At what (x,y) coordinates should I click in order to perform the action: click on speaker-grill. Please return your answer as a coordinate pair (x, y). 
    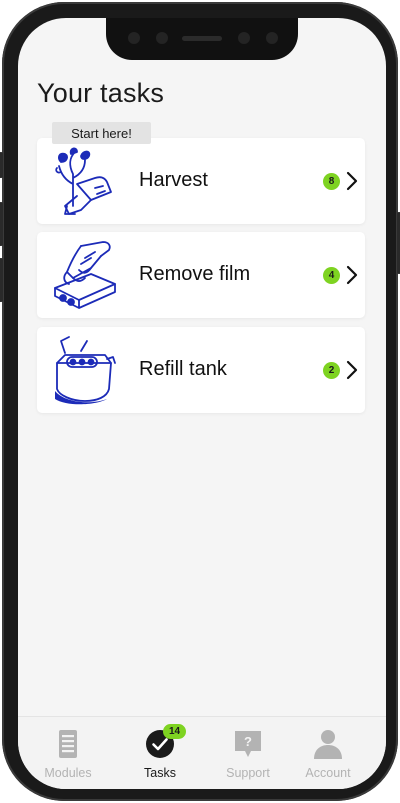
    Looking at the image, I should click on (202, 38).